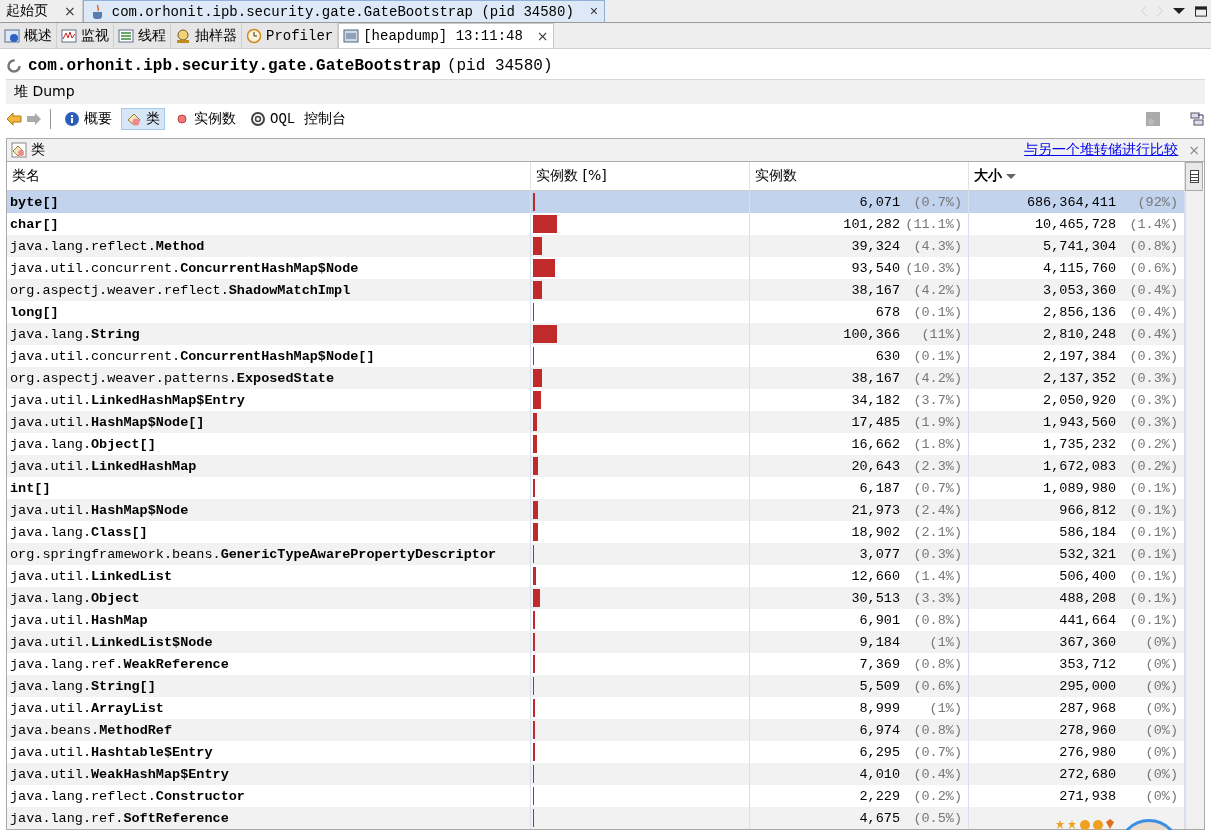  What do you see at coordinates (269, 466) in the screenshot?
I see `class-name: java.util.LinkedHashMap` at bounding box center [269, 466].